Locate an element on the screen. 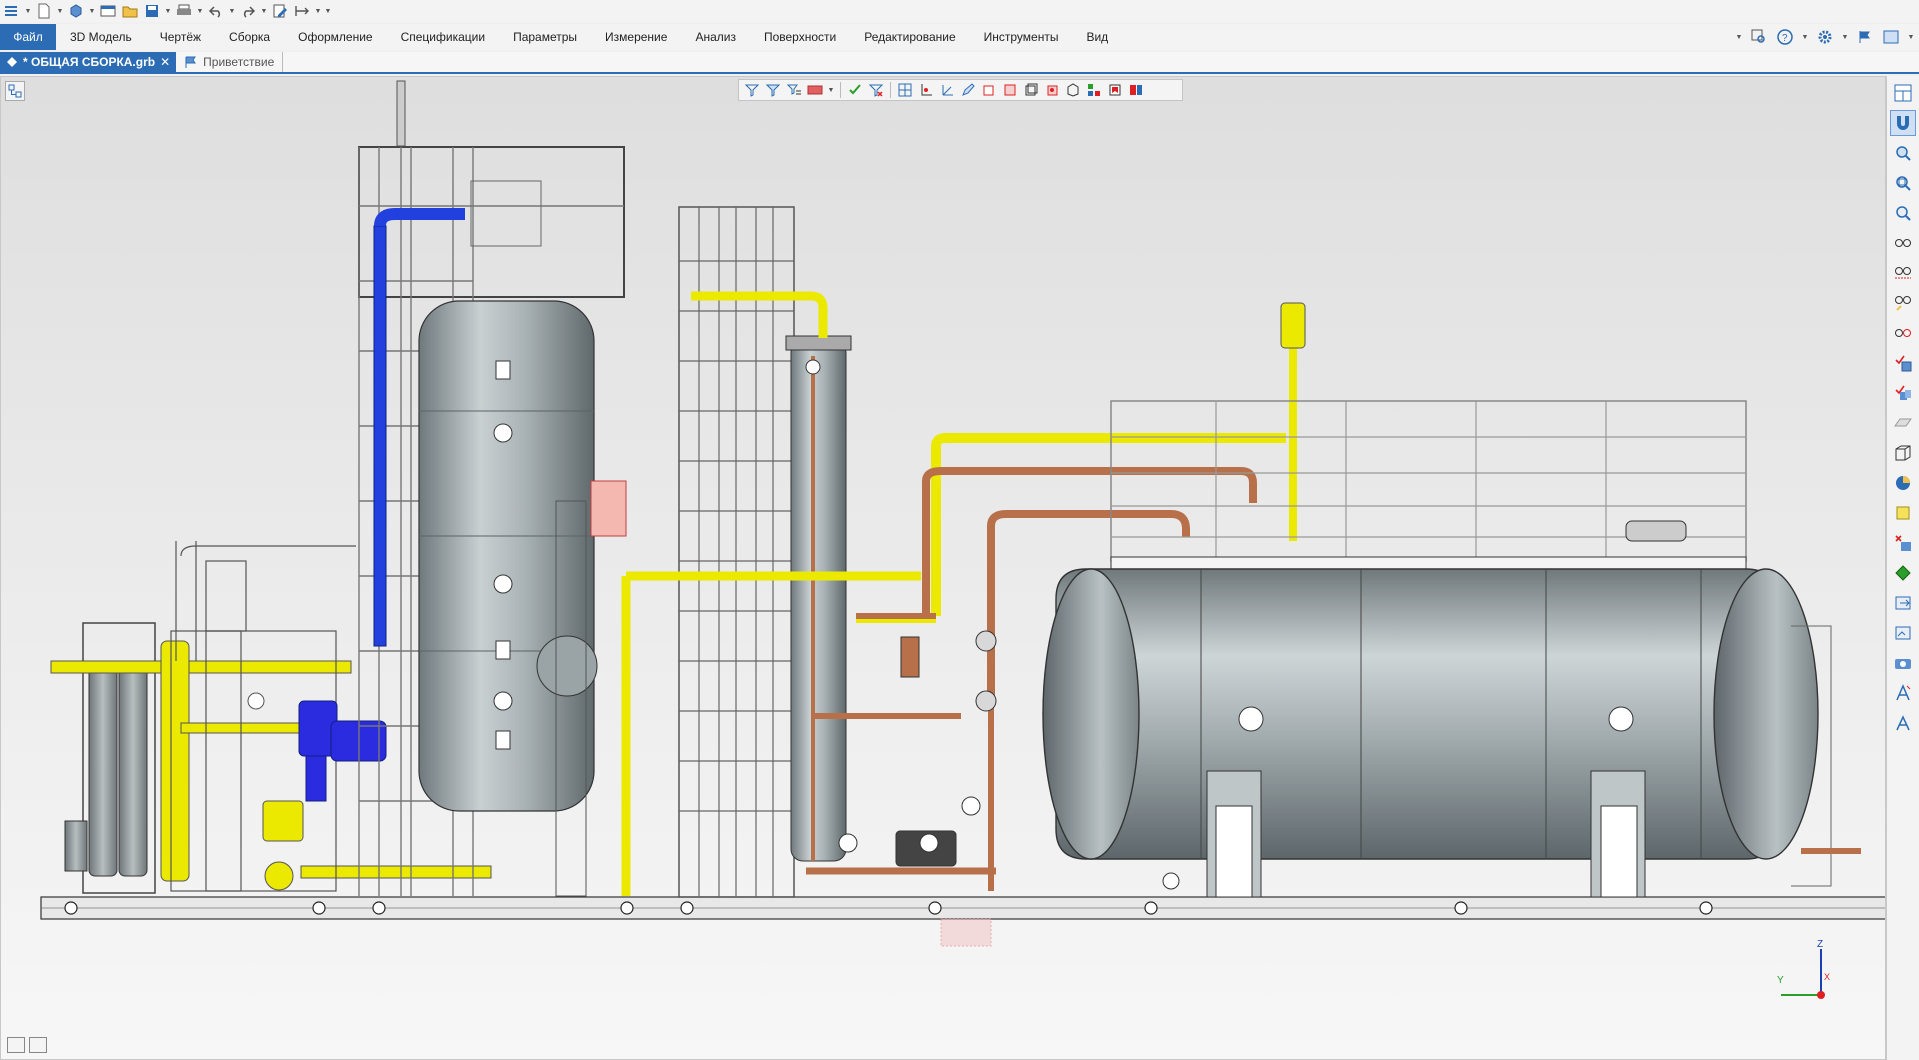 The height and width of the screenshot is (1060, 1919). import-icon is located at coordinates (1903, 633).